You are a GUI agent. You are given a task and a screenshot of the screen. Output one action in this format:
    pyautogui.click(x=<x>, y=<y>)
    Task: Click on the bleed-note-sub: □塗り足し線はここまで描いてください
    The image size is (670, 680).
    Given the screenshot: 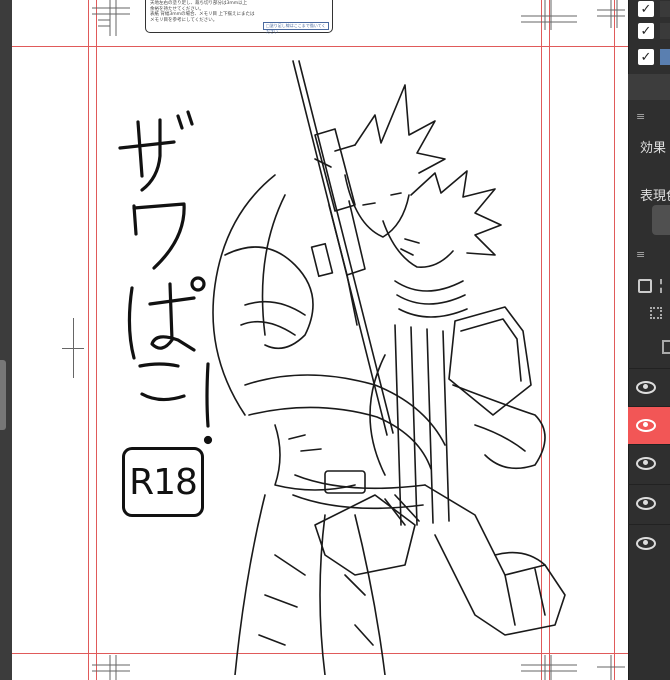 What is the action you would take?
    pyautogui.click(x=296, y=28)
    